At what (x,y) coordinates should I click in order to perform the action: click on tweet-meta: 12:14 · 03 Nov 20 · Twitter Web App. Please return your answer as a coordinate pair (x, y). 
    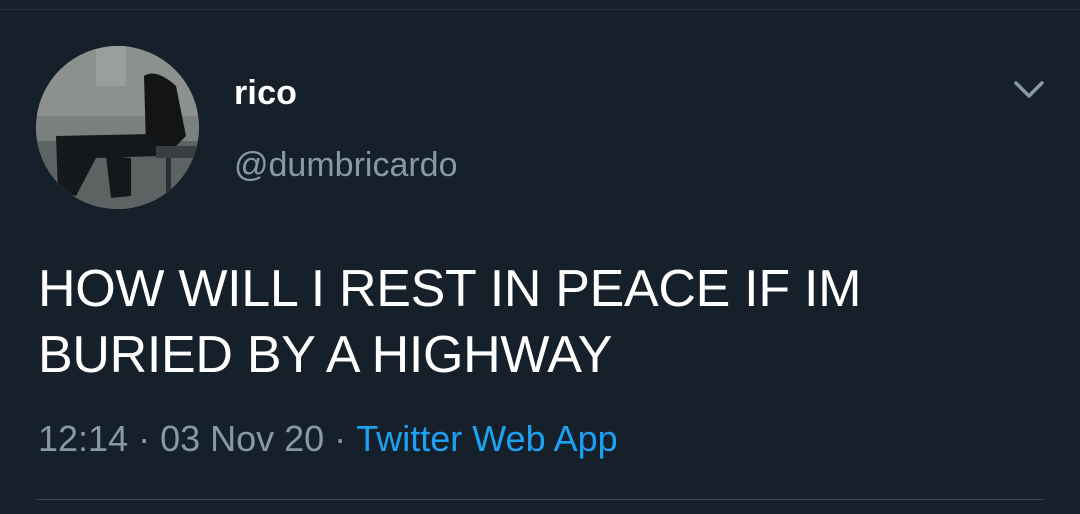
    Looking at the image, I should click on (328, 439).